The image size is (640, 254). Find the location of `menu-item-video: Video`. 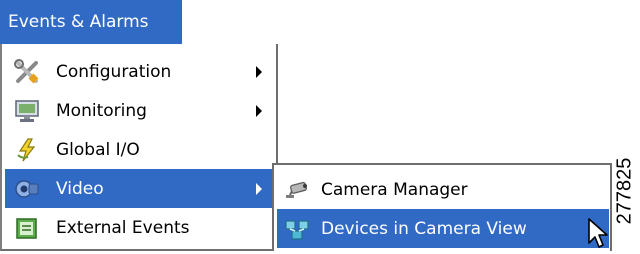

menu-item-video: Video is located at coordinates (140, 188).